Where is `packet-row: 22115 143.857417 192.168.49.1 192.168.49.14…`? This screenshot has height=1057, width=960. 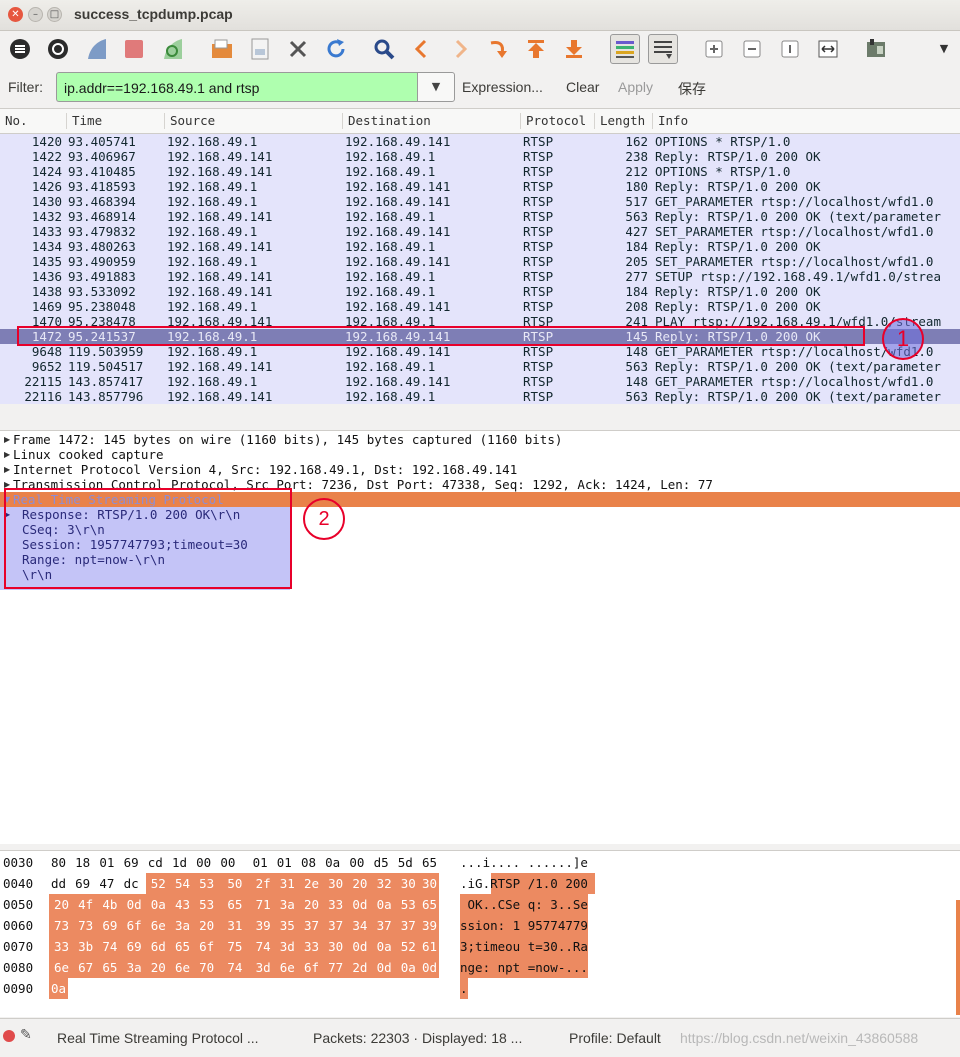 packet-row: 22115 143.857417 192.168.49.1 192.168.49.14… is located at coordinates (480, 381).